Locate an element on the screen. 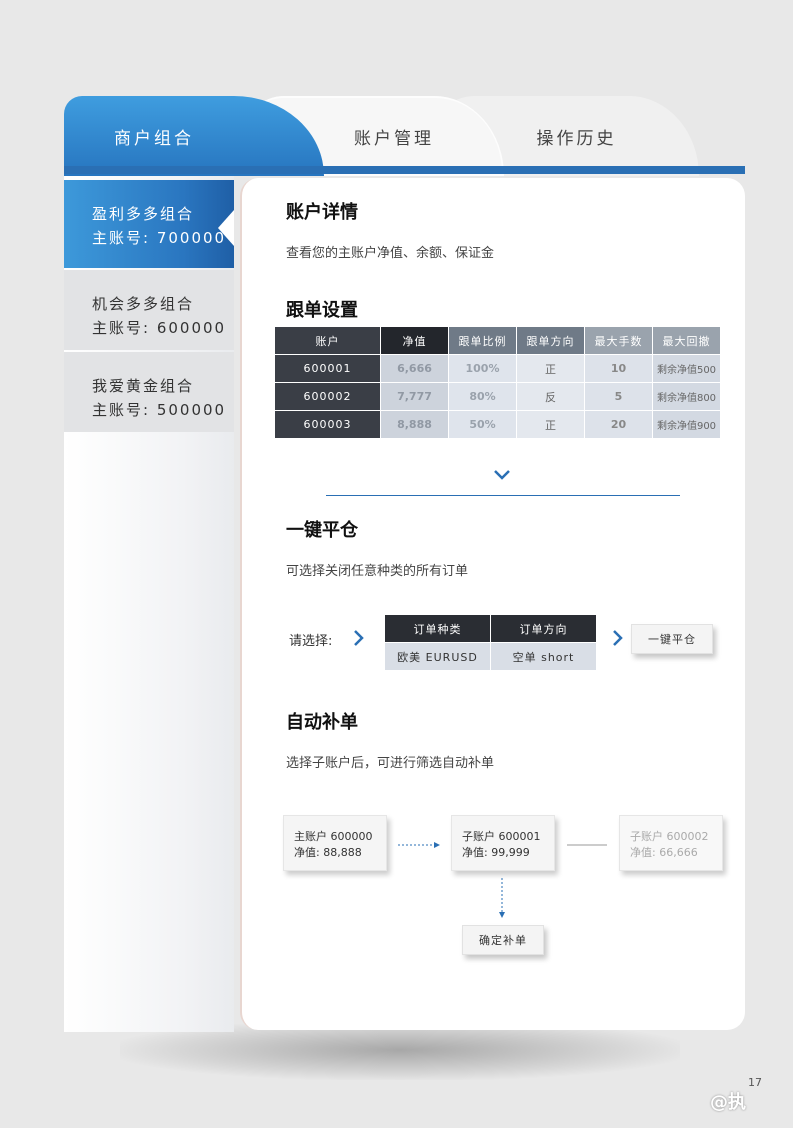 This screenshot has height=1128, width=793. tab-label: 商户组合 is located at coordinates (154, 138).